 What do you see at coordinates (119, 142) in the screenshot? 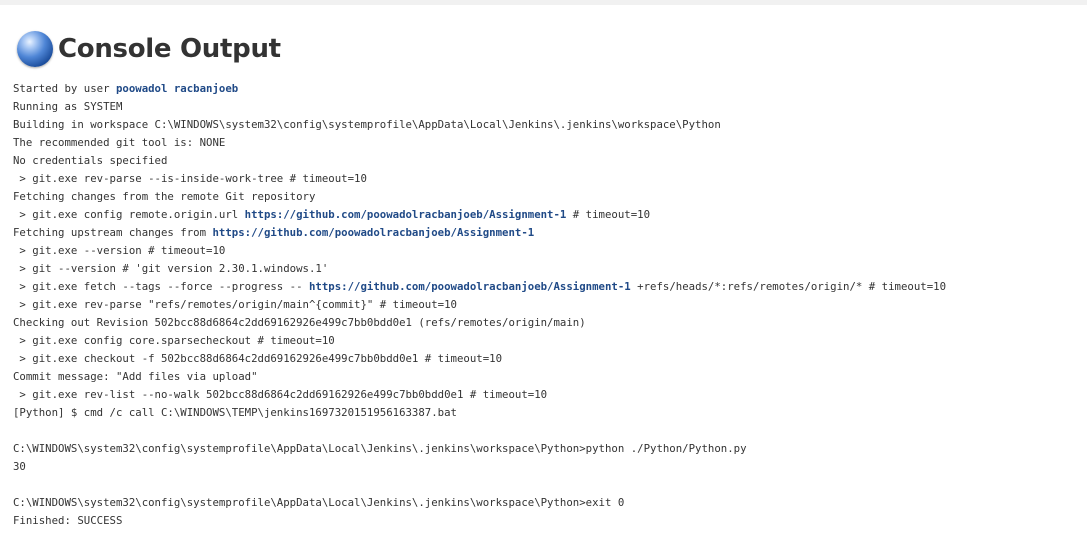
I see `console-text: The recommended git tool is: NONE` at bounding box center [119, 142].